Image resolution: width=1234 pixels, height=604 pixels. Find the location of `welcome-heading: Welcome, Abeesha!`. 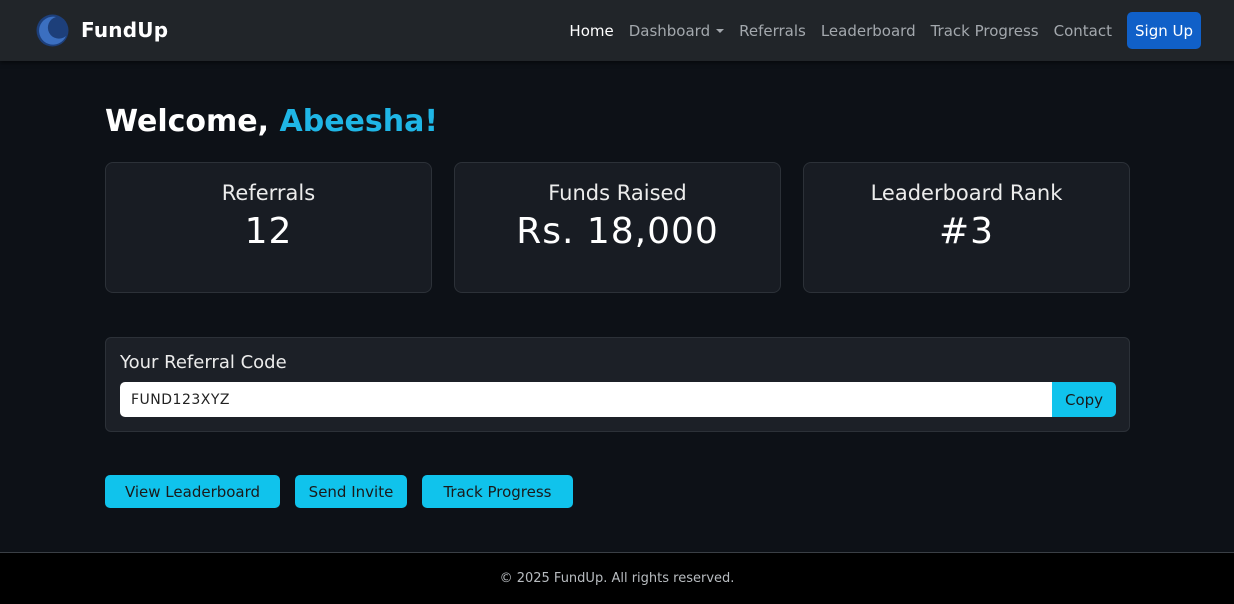

welcome-heading: Welcome, Abeesha! is located at coordinates (271, 121).